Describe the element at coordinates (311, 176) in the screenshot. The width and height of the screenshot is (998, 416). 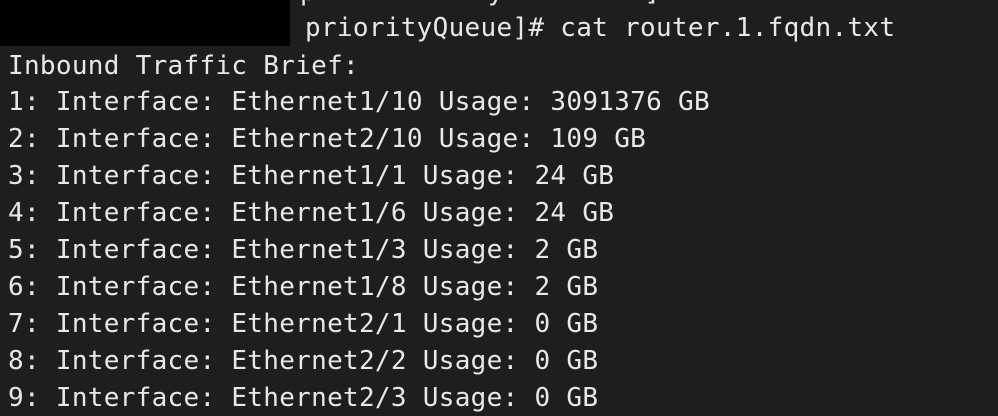
I see `output-row: 3: Interface: Ethernet1/1 Usage: 24 GB` at that location.